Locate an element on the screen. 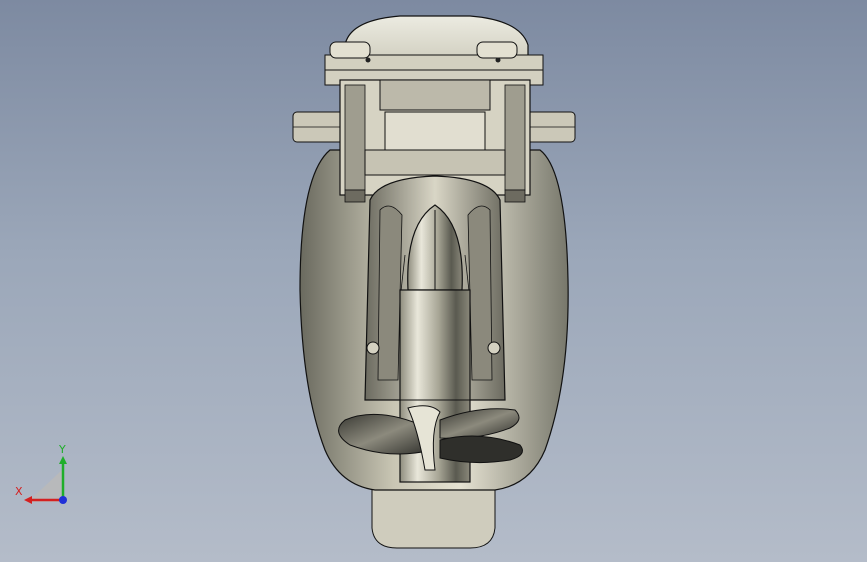  triad-plane is located at coordinates (45, 486).